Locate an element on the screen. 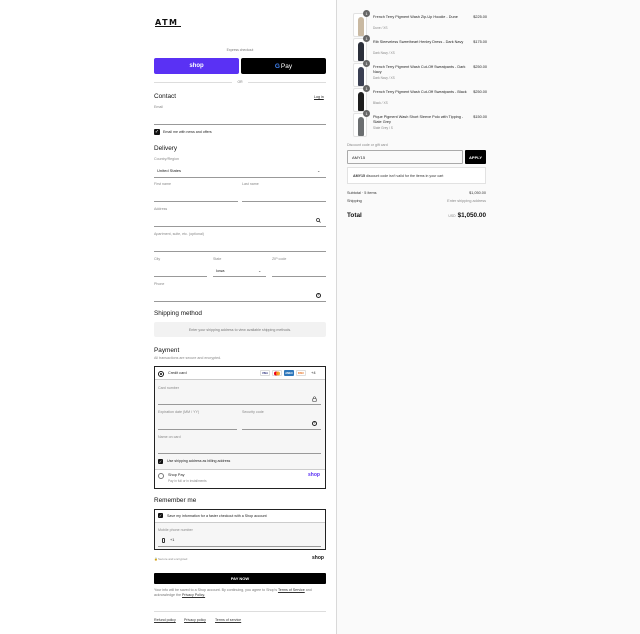 The image size is (640, 634). security-code-label: Security code is located at coordinates (253, 412).